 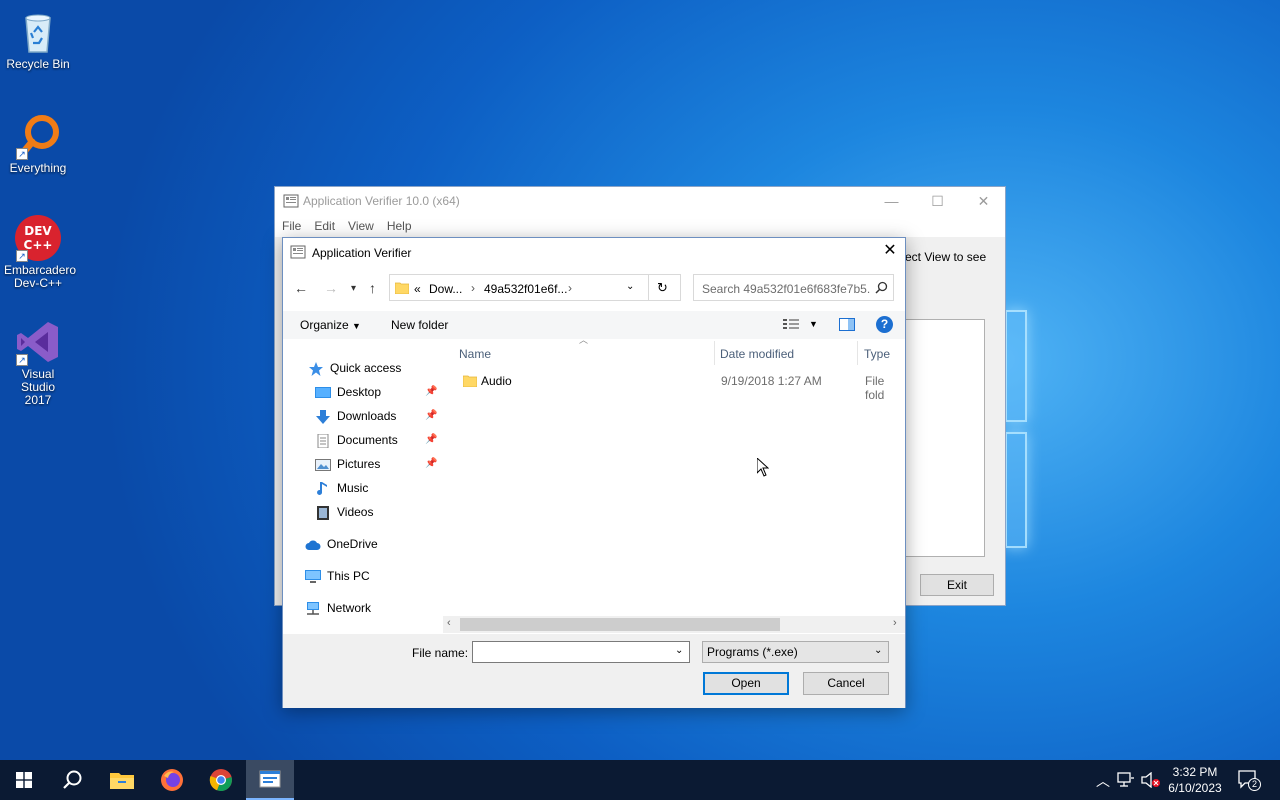 I want to click on column-type: Type, so click(x=877, y=354).